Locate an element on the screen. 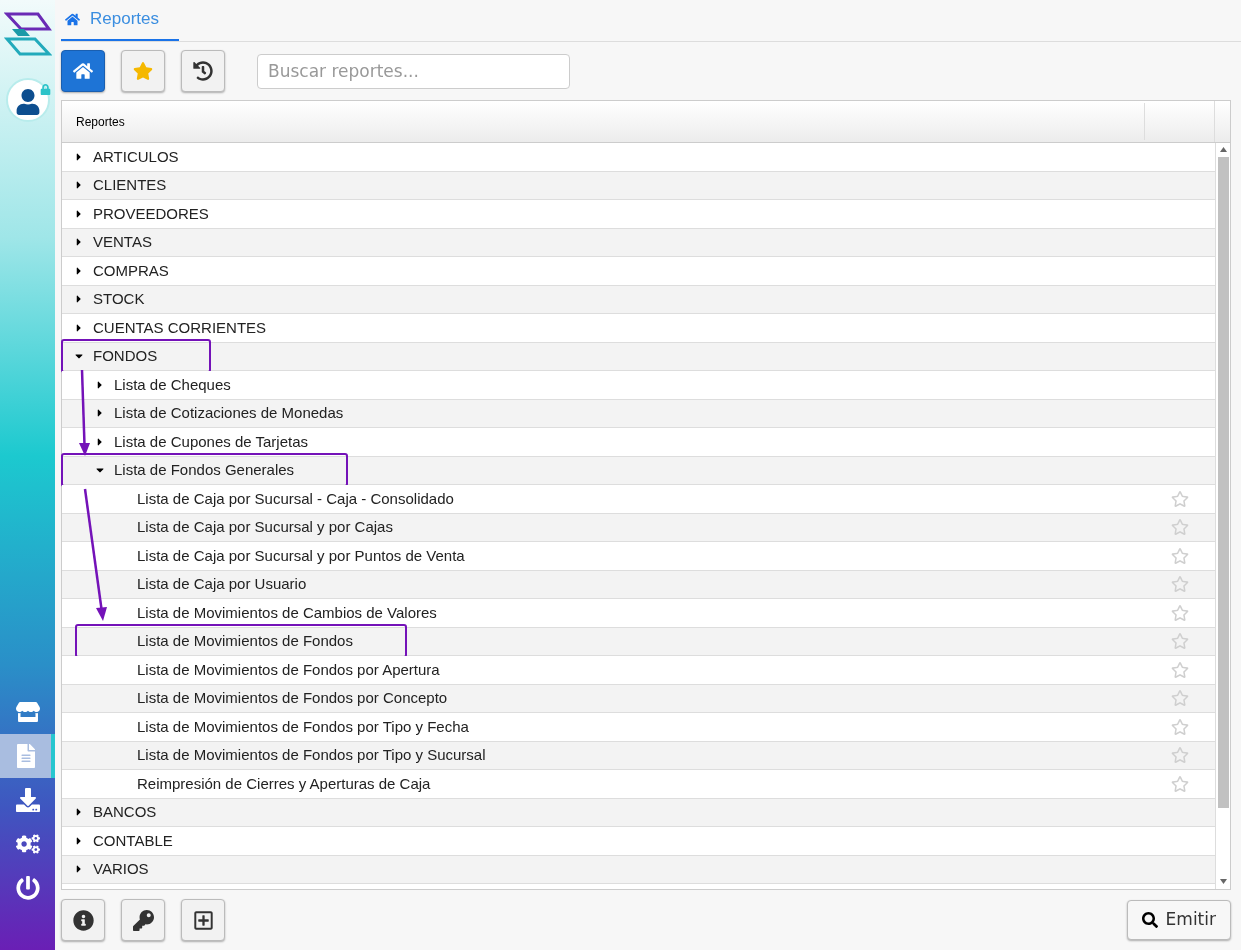  user-avatar is located at coordinates (27, 100).